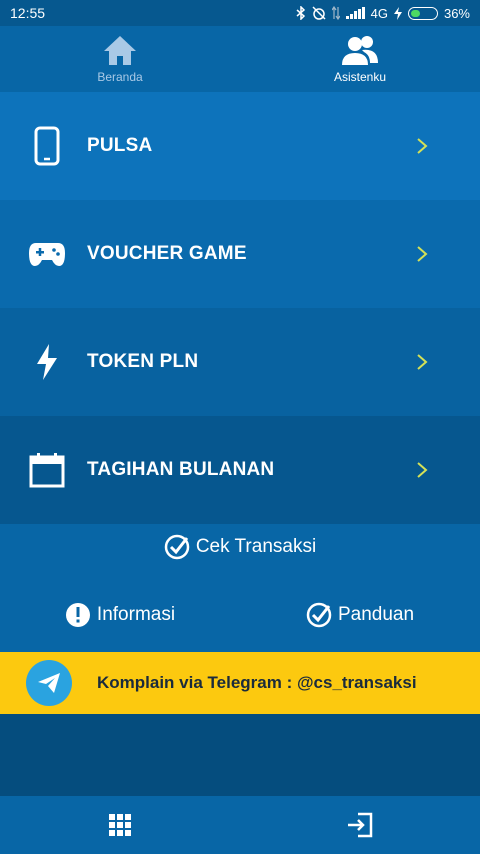 The width and height of the screenshot is (480, 854). What do you see at coordinates (120, 145) in the screenshot?
I see `menu-item-label: PULSA` at bounding box center [120, 145].